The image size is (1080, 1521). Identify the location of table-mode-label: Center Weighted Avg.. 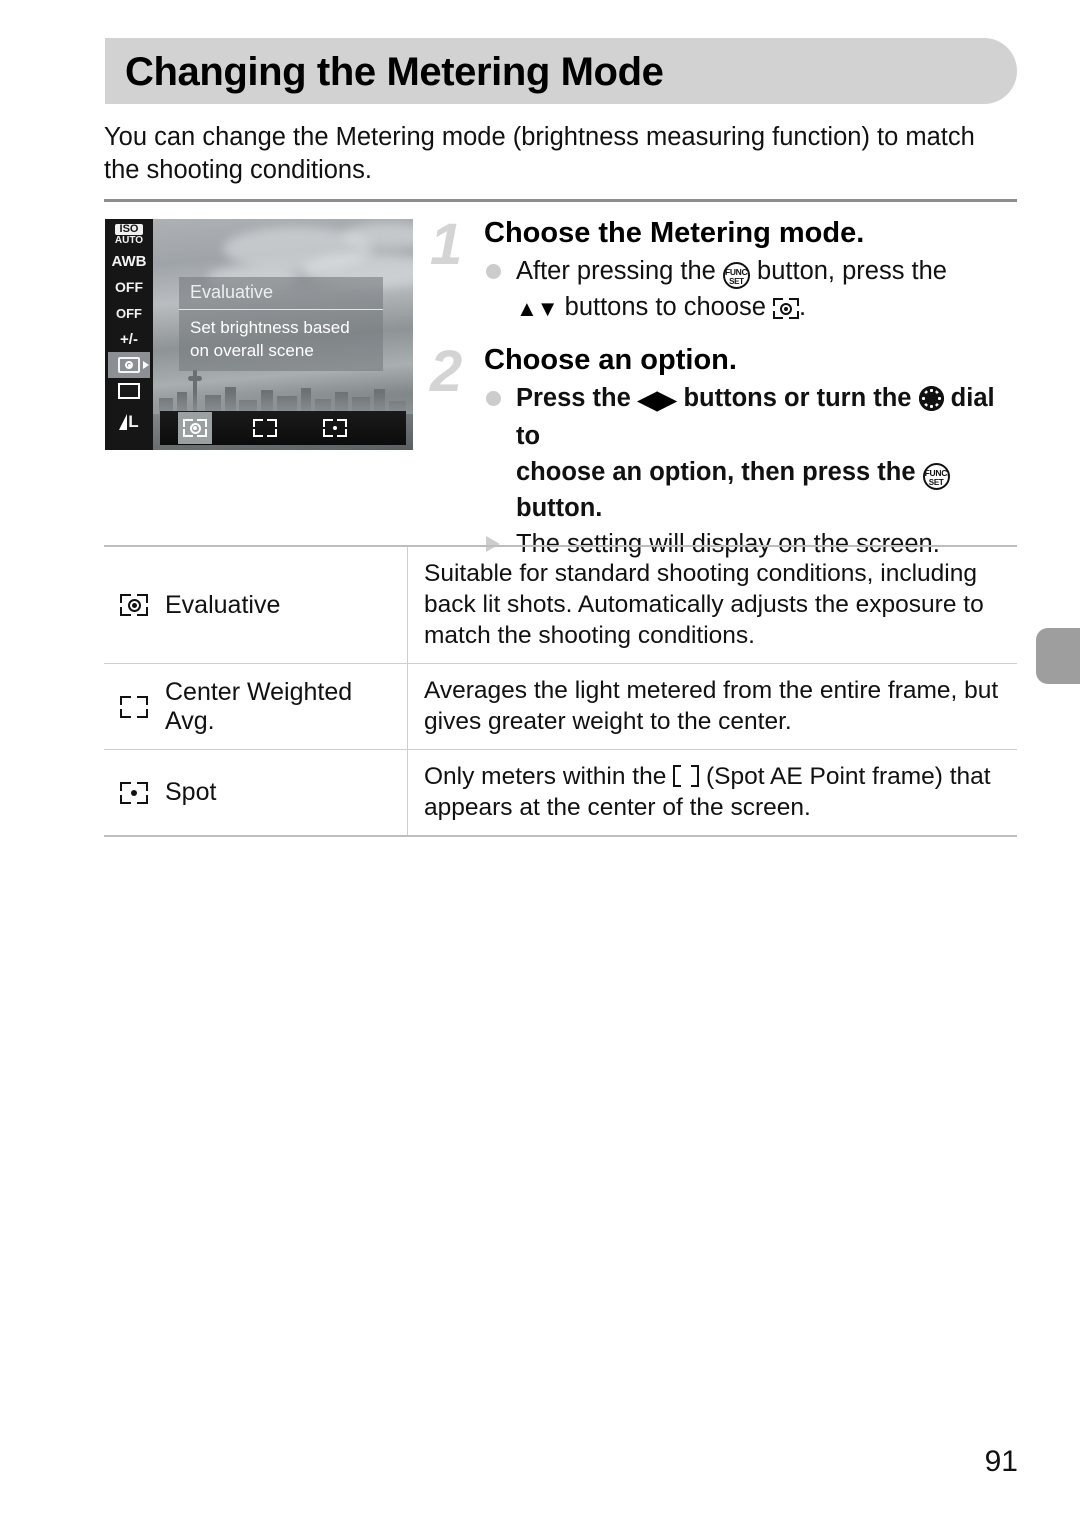
(259, 706).